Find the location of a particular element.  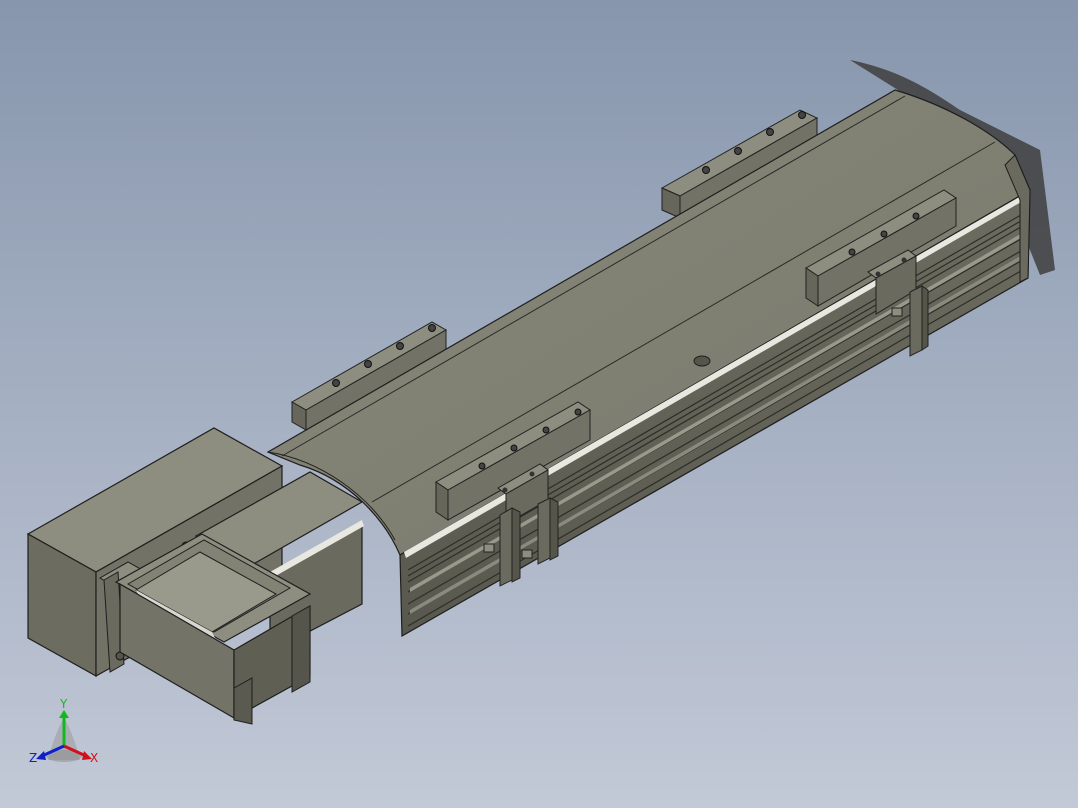

x-axis-label: X is located at coordinates (94, 758).